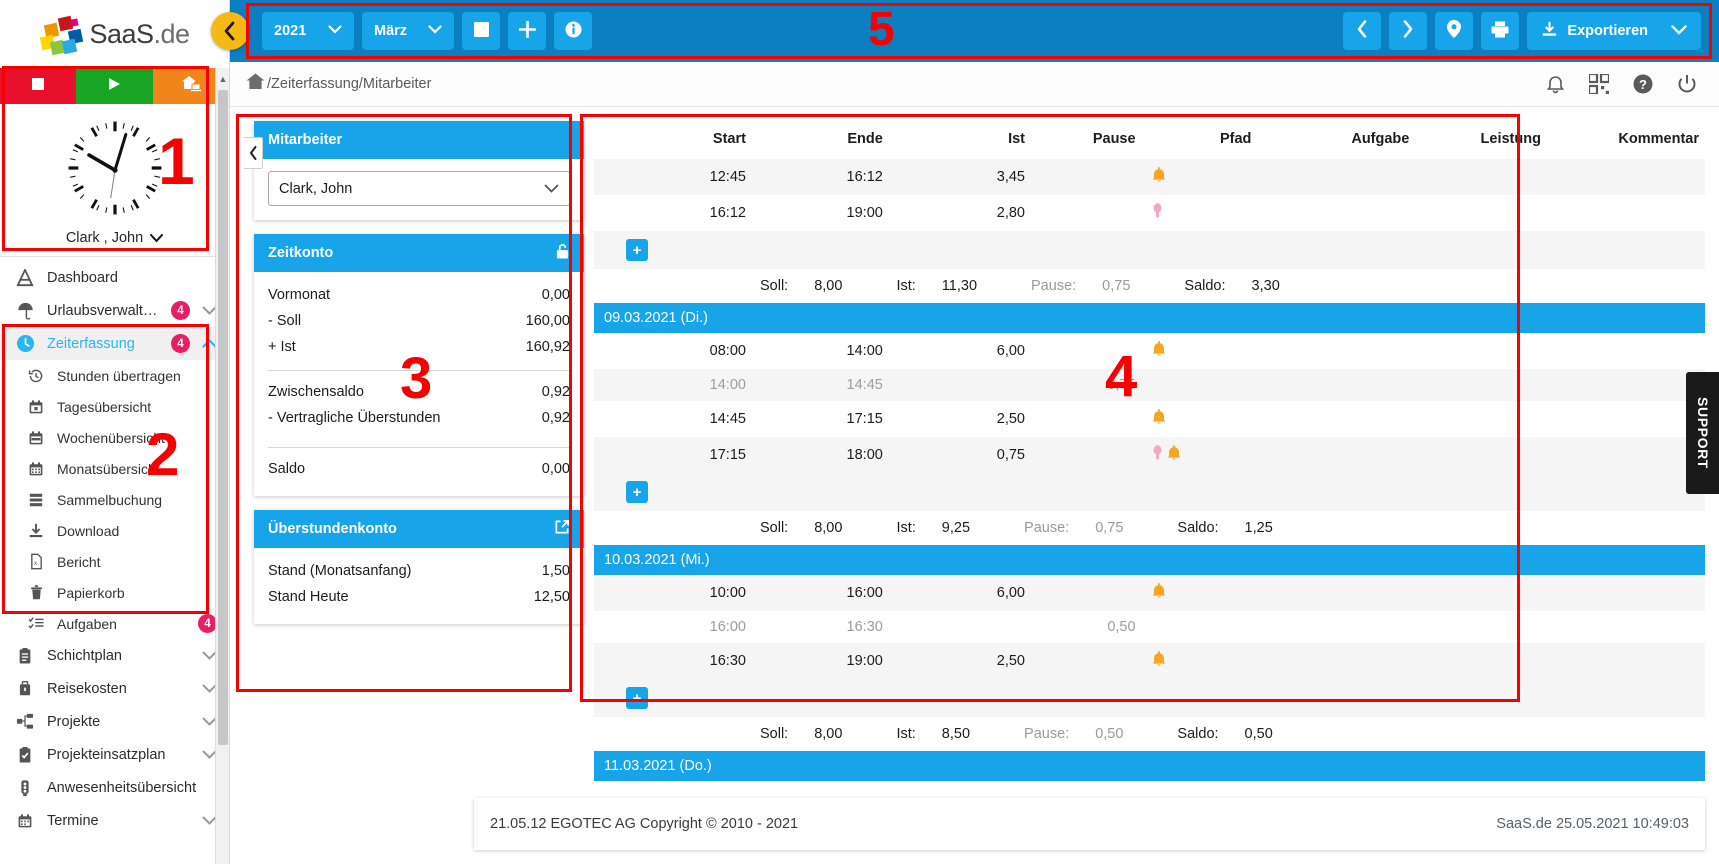 This screenshot has height=864, width=1719. Describe the element at coordinates (114, 277) in the screenshot. I see `sidebar-item-dashboard: Dashboard` at that location.